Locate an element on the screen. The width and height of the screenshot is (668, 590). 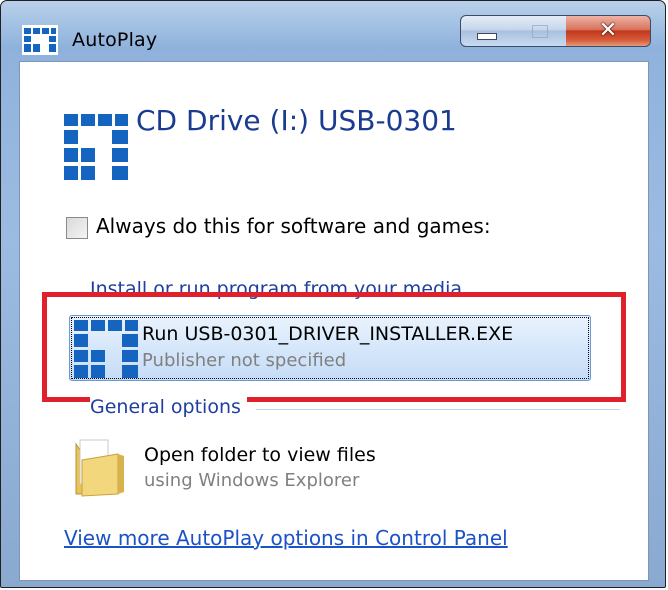
maximize-icon is located at coordinates (539, 31).